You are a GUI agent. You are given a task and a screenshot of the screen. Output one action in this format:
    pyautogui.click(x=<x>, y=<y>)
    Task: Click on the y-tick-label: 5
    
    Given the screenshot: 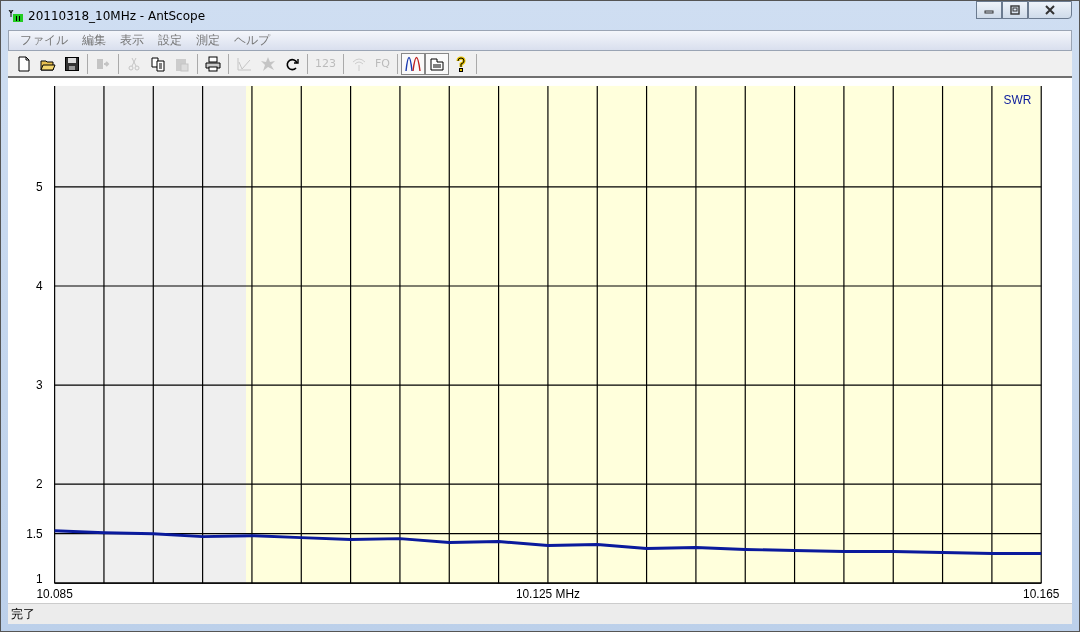 What is the action you would take?
    pyautogui.click(x=39, y=186)
    